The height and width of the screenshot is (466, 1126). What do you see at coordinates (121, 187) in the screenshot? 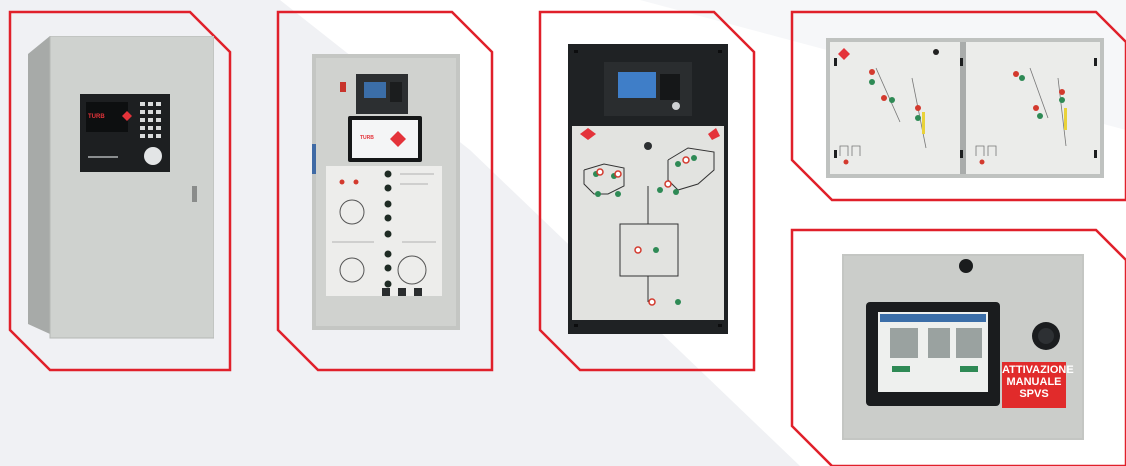
I see `wall-cabinet-photo: TURB` at bounding box center [121, 187].